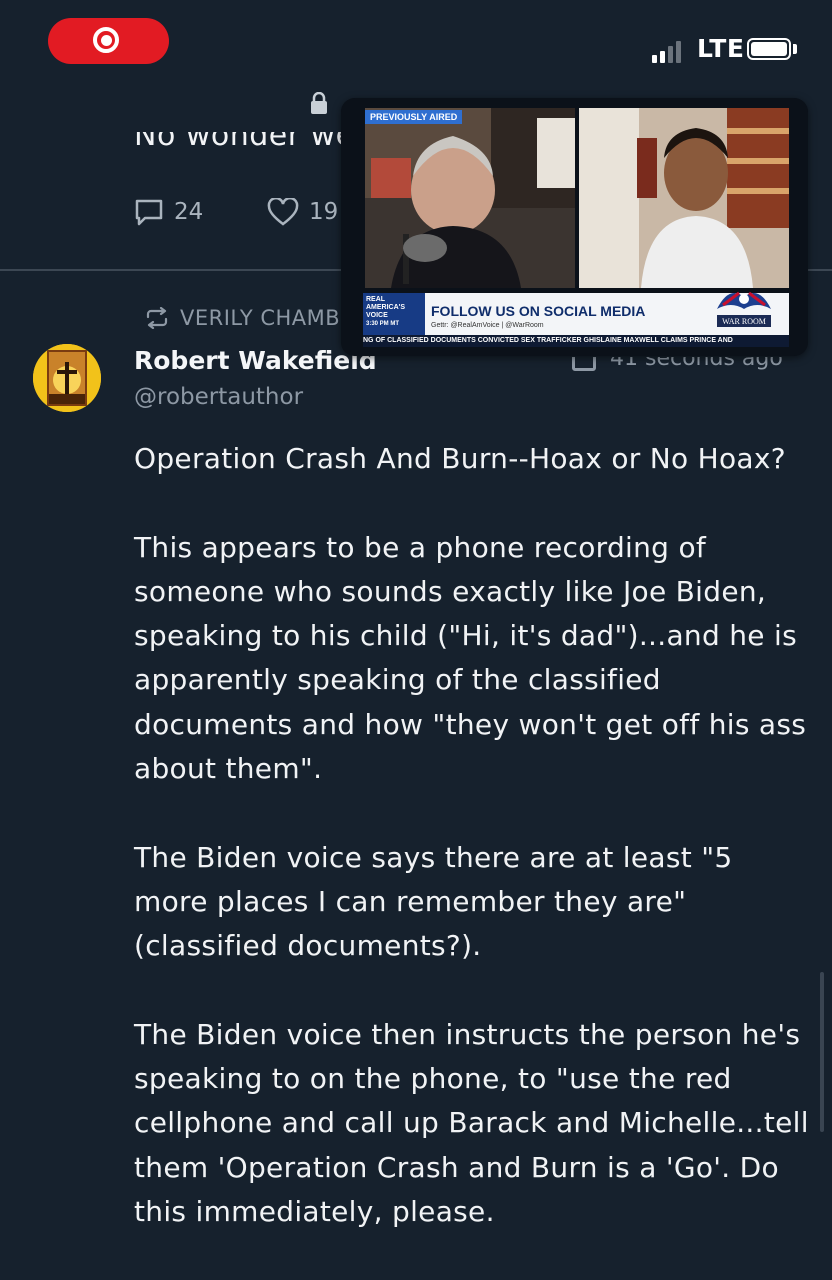 The height and width of the screenshot is (1280, 832). I want to click on repost-indicator: VERILY CHAMB, so click(242, 318).